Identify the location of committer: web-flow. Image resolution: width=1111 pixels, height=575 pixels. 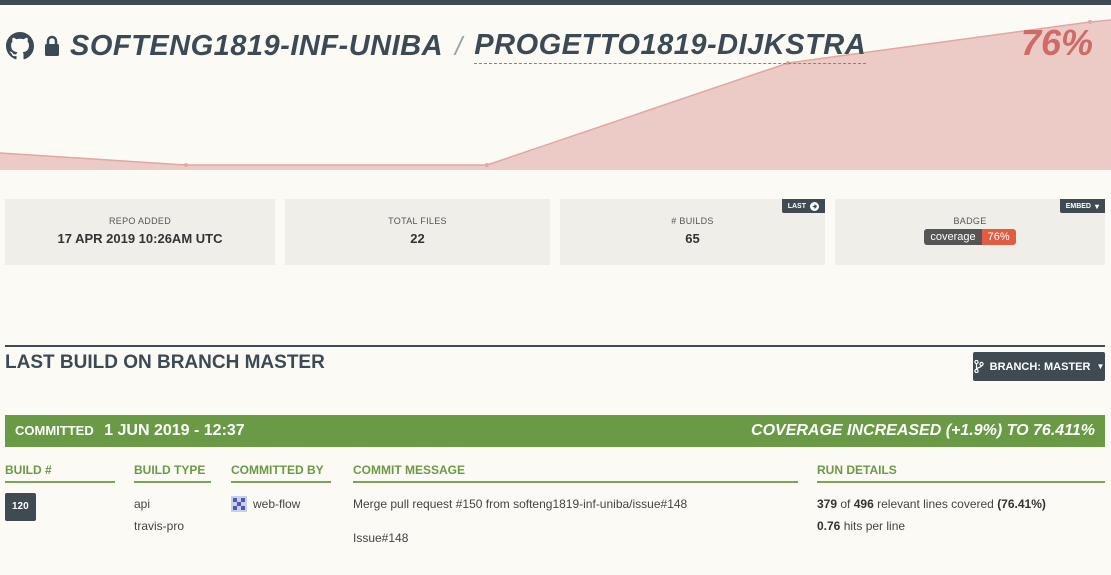
(281, 504).